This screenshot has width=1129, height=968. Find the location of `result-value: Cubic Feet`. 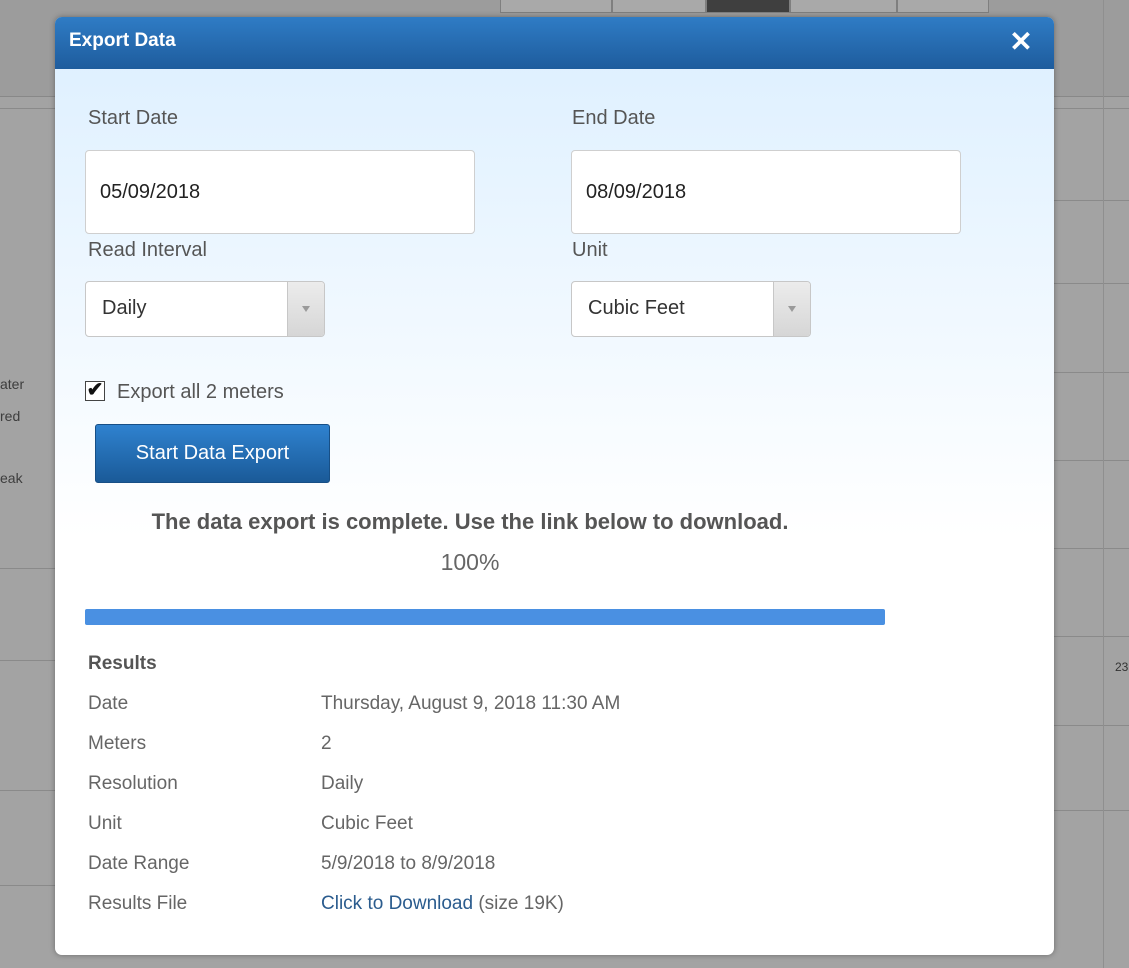

result-value: Cubic Feet is located at coordinates (367, 823).